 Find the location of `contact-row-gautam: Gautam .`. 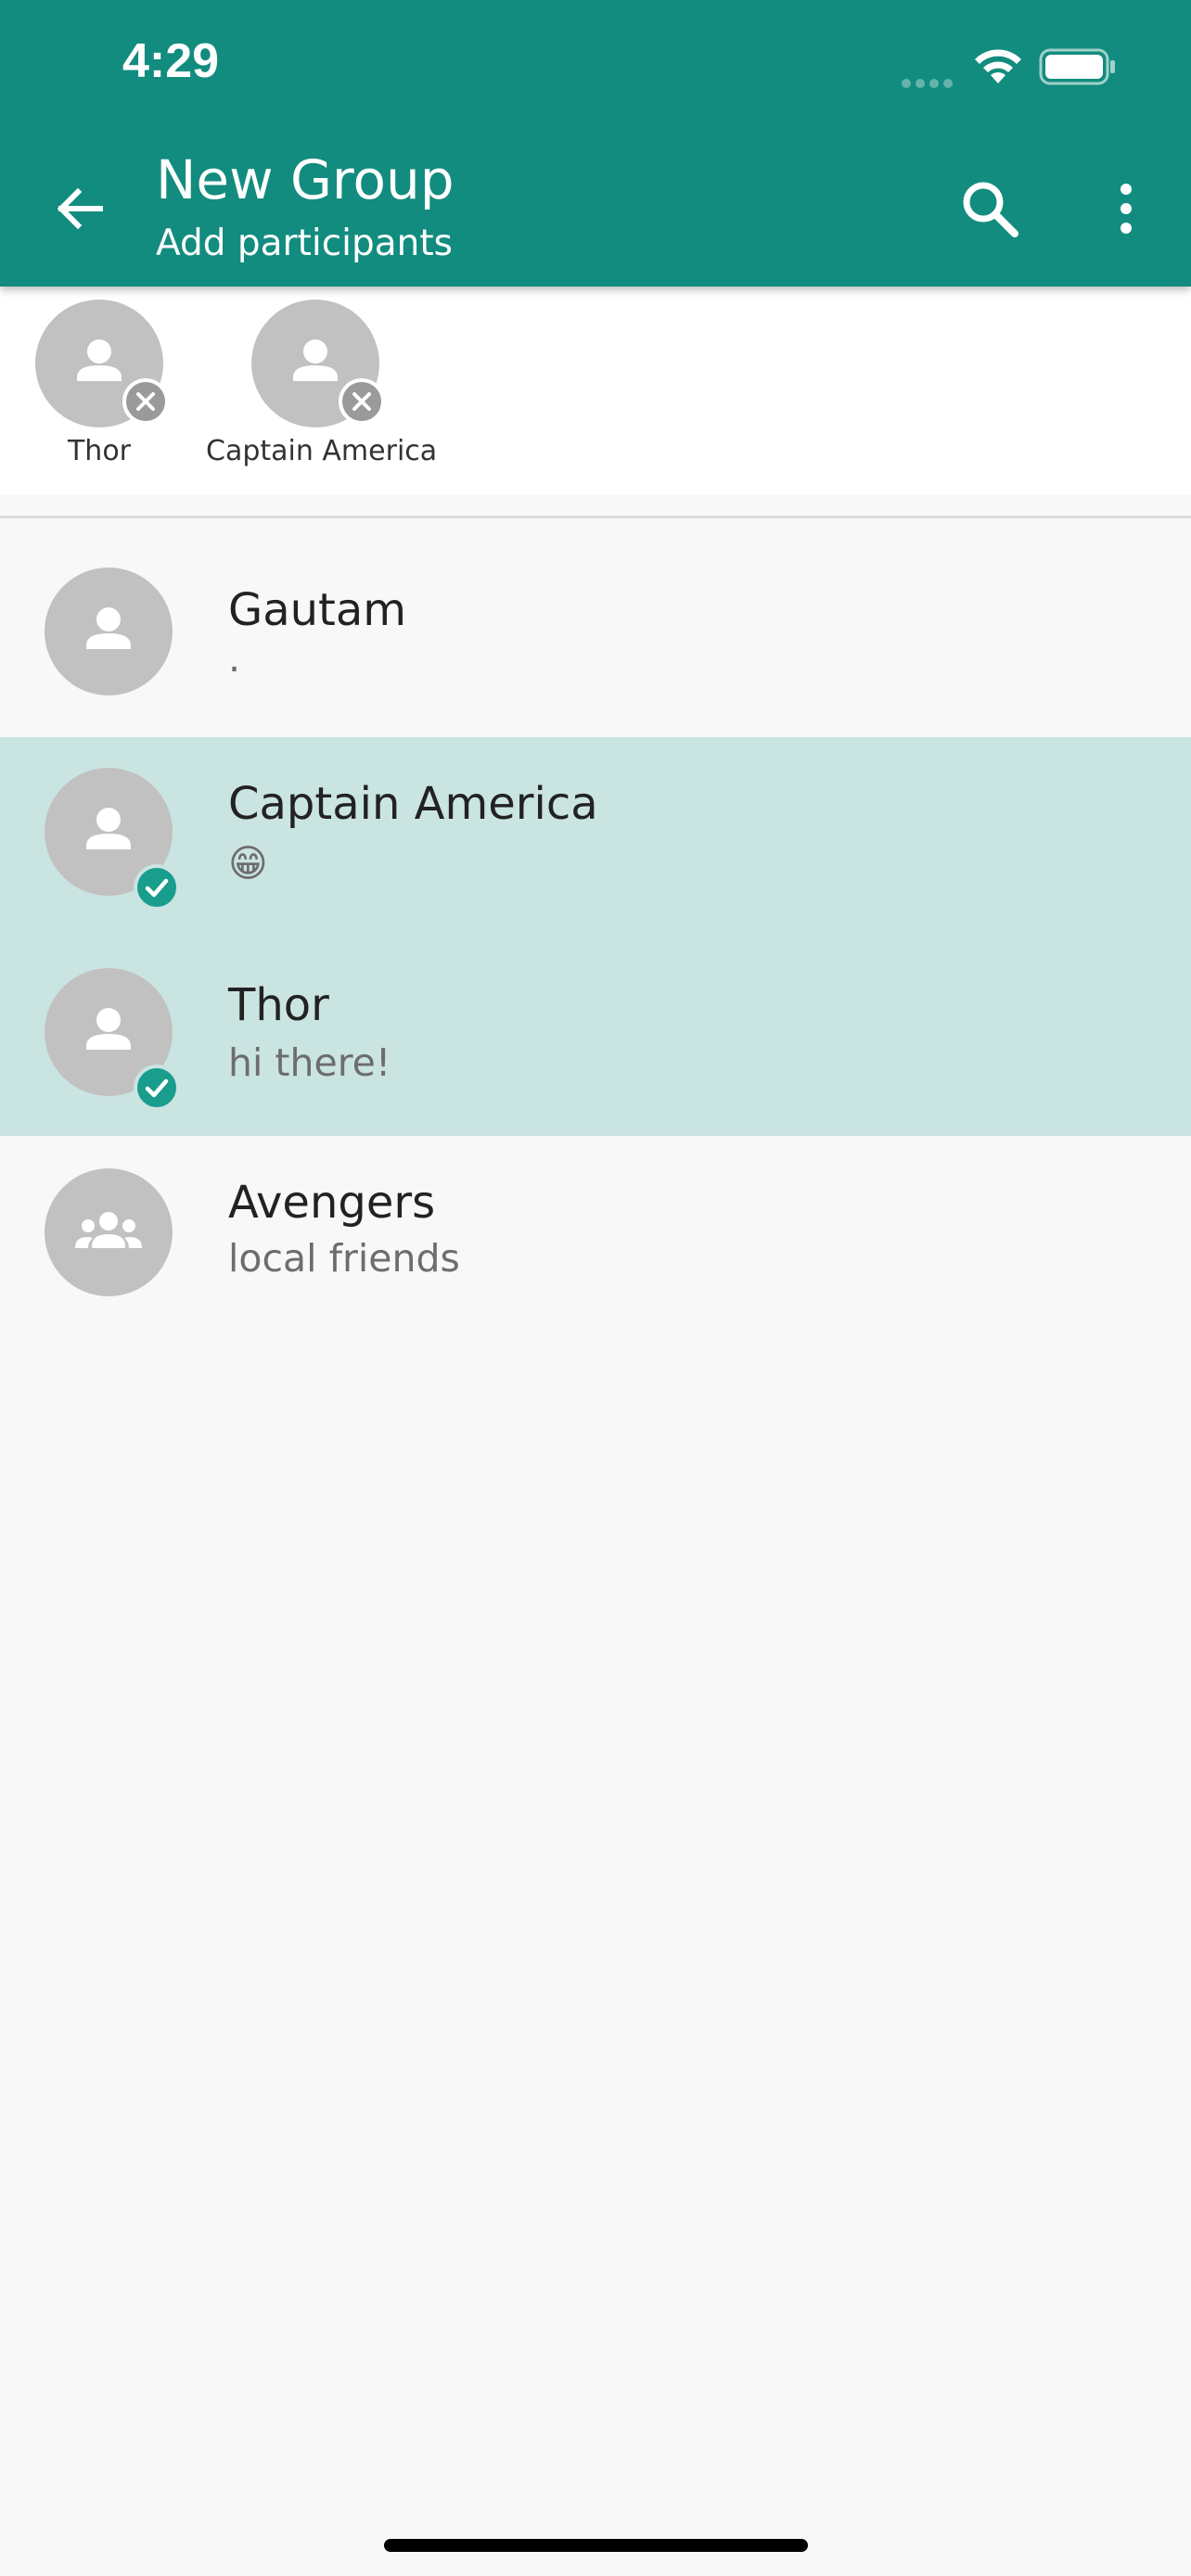

contact-row-gautam: Gautam . is located at coordinates (595, 638).